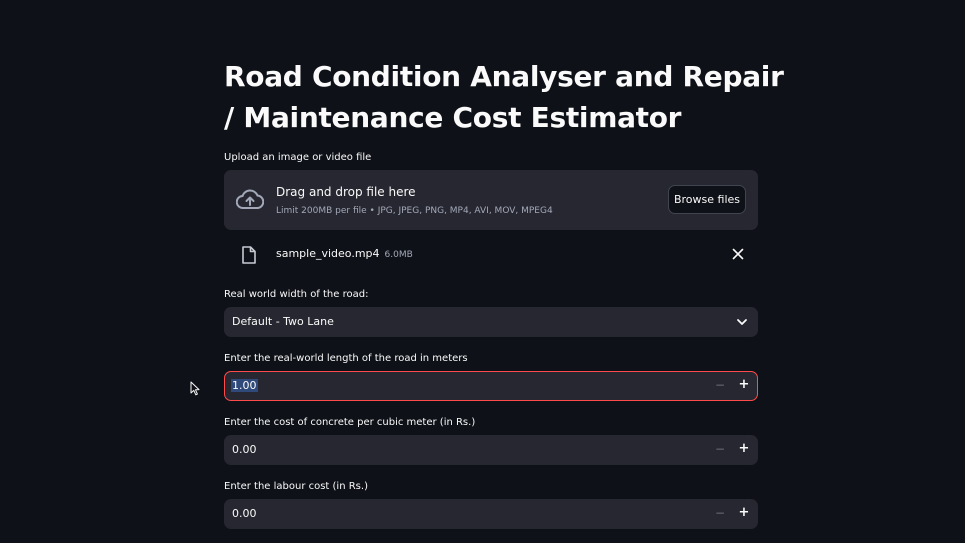  I want to click on title-line-1: Road Condition Analyser and Repair, so click(504, 76).